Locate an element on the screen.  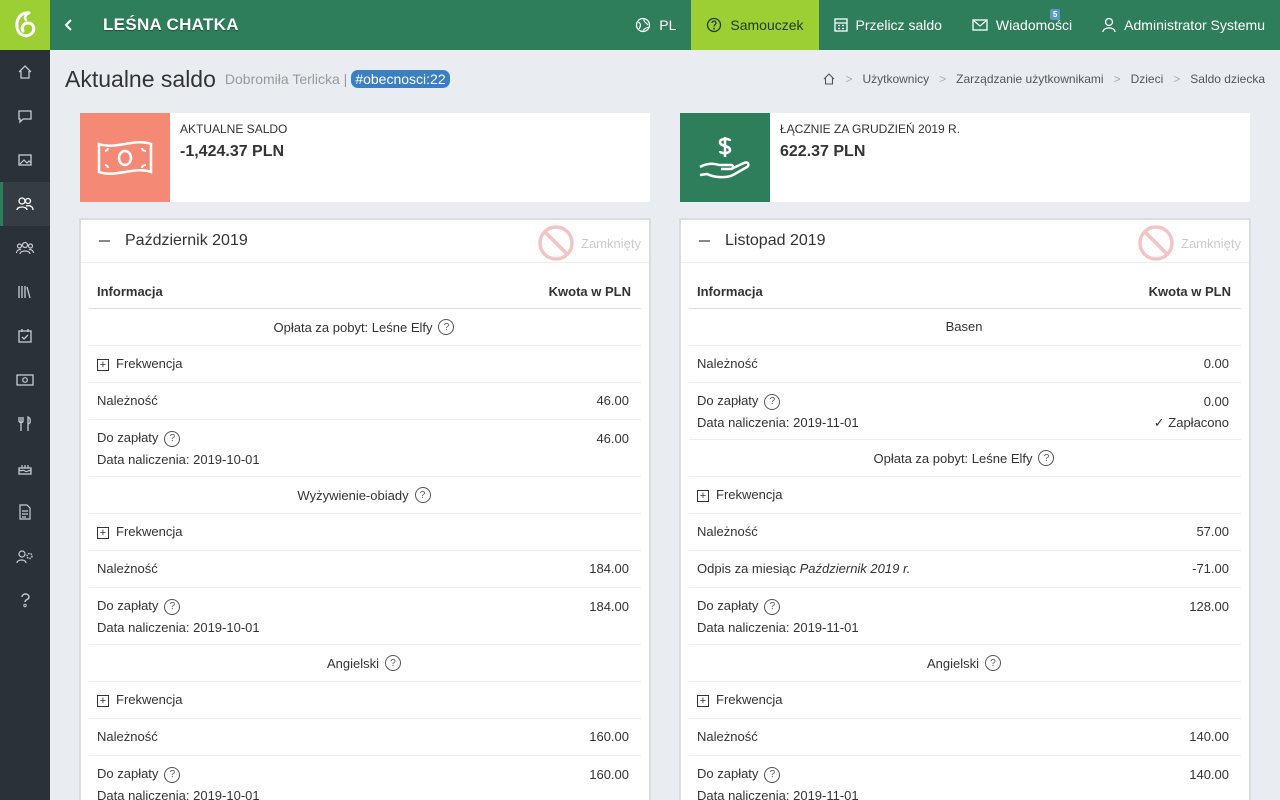
language-button: PL is located at coordinates (655, 25).